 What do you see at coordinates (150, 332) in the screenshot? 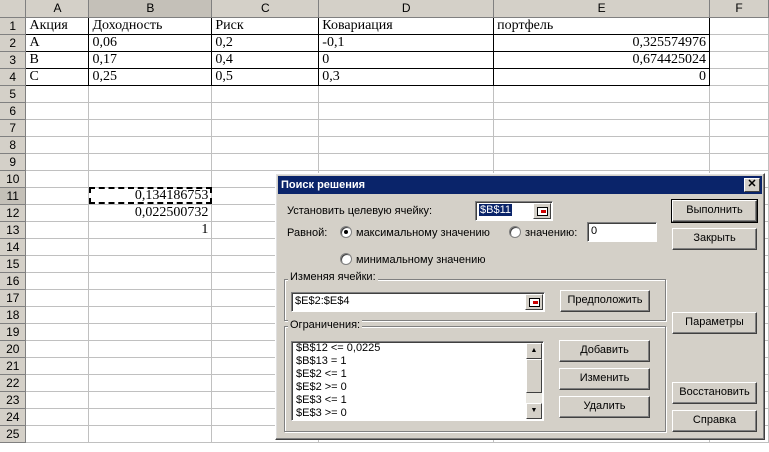
I see `cell-b19` at bounding box center [150, 332].